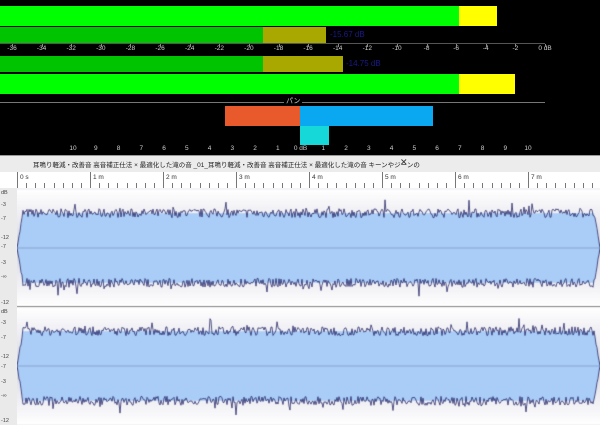 Image resolution: width=600 pixels, height=425 pixels. I want to click on meter-right-peak, so click(229, 84).